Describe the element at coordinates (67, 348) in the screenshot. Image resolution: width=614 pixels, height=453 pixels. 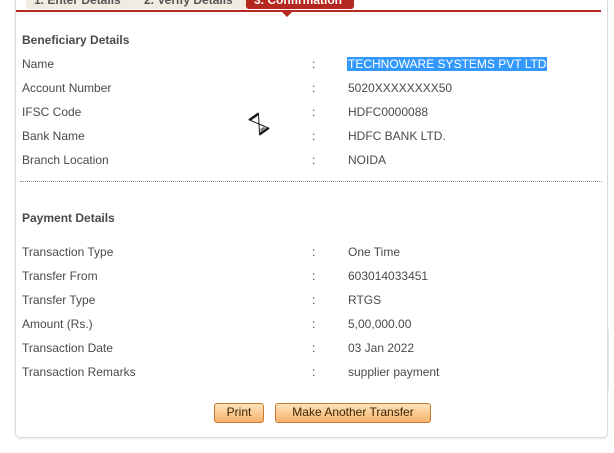
I see `row-label: Transaction Date` at that location.